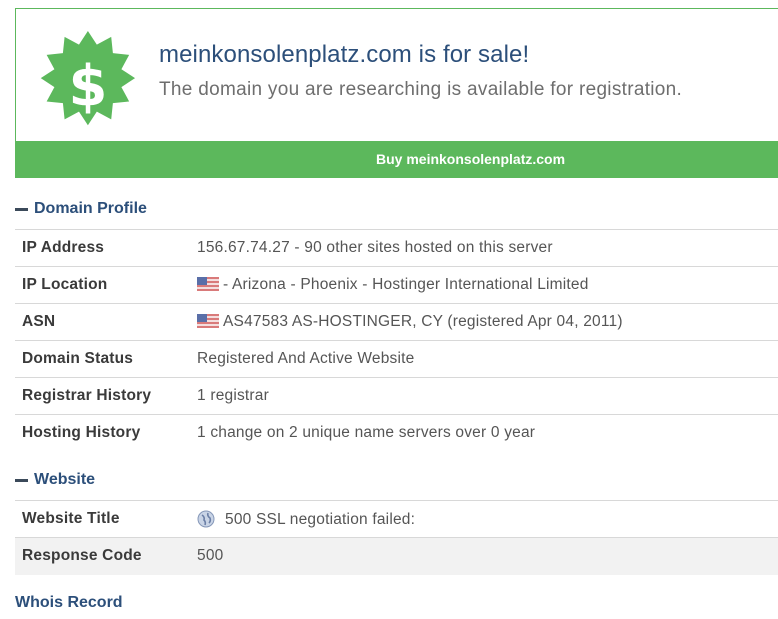  What do you see at coordinates (320, 519) in the screenshot?
I see `website-title-value: 500 SSL negotiation failed:` at bounding box center [320, 519].